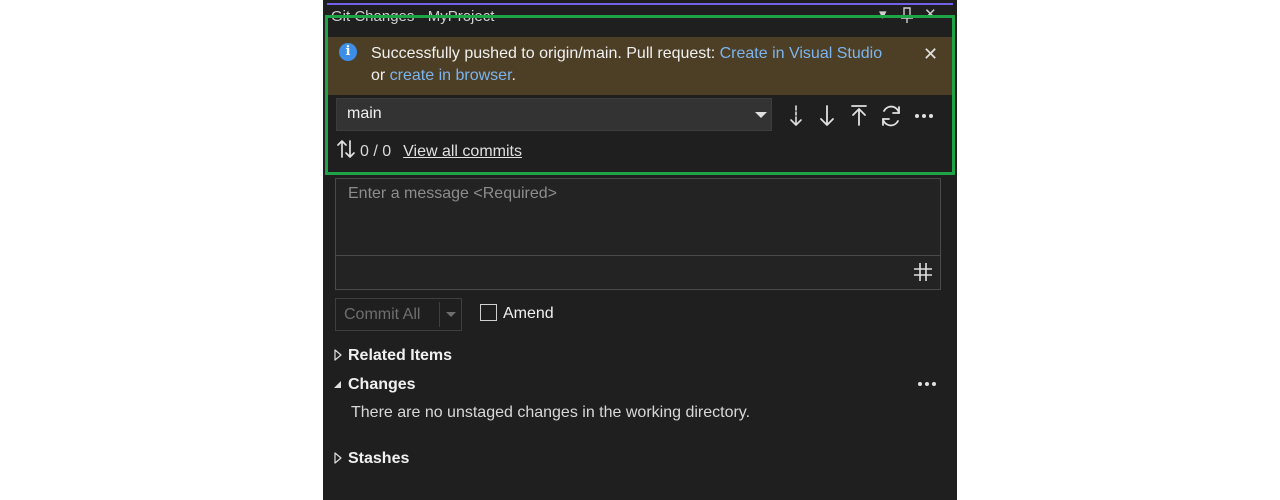  I want to click on incoming-outgoing-icon, so click(346, 149).